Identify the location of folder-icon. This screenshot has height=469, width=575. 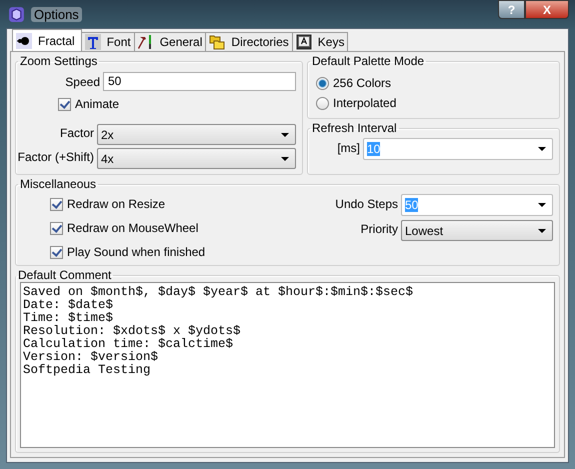
(217, 42).